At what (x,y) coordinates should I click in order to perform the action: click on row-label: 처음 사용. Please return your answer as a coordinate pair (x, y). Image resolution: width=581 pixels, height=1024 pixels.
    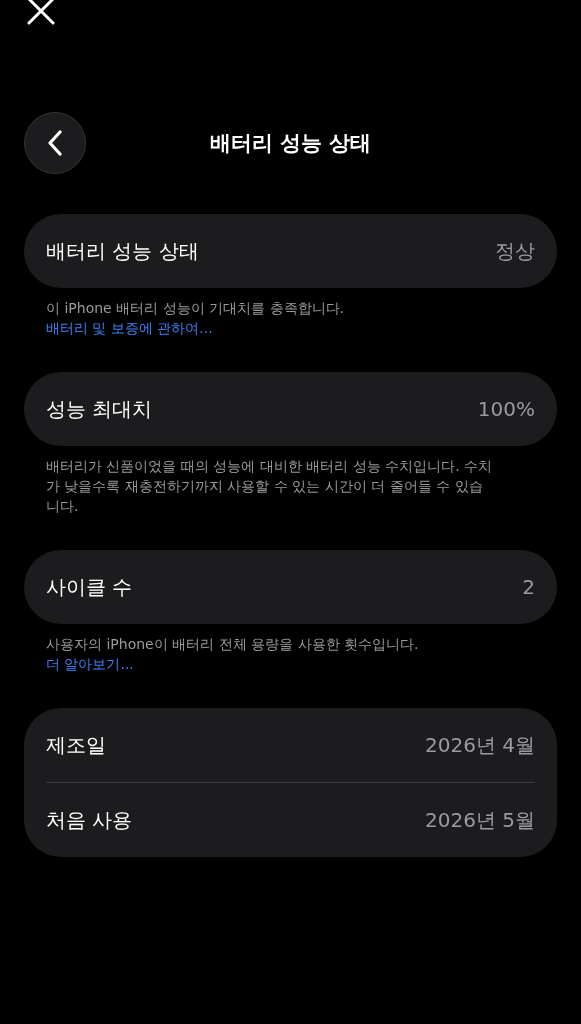
    Looking at the image, I should click on (89, 820).